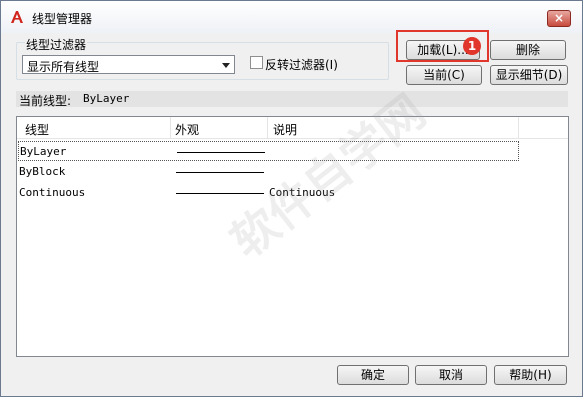 Image resolution: width=583 pixels, height=397 pixels. Describe the element at coordinates (37, 129) in the screenshot. I see `column-header-linetype: 线型` at that location.